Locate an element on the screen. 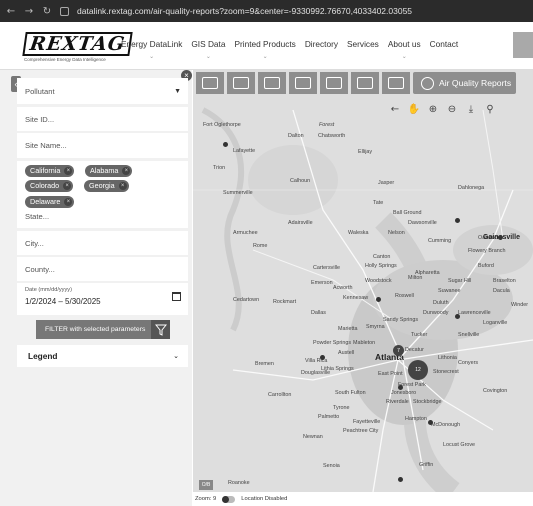 This screenshot has height=506, width=533. menu-about-us: About us ⌄ is located at coordinates (404, 49).